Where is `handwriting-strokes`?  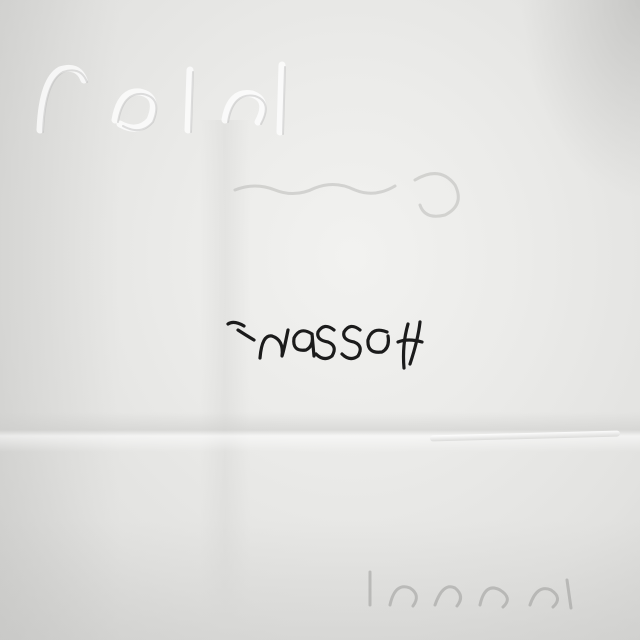
handwriting-strokes is located at coordinates (325, 345).